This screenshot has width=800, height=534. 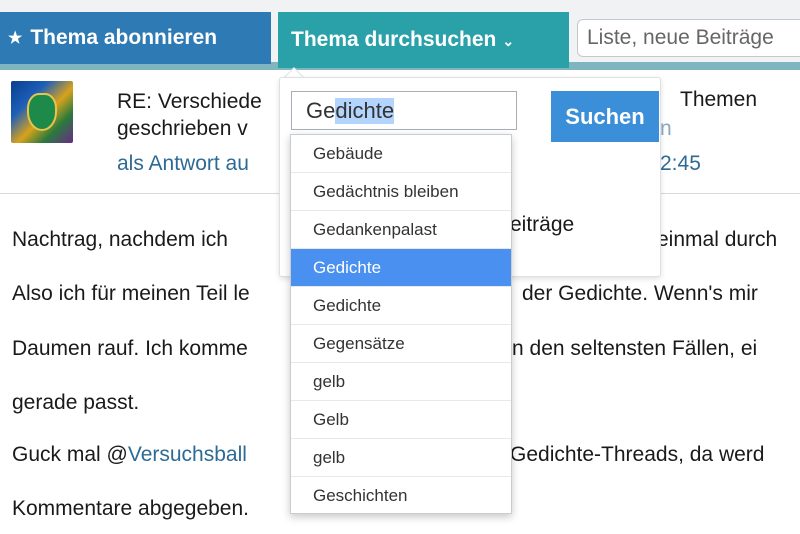 What do you see at coordinates (187, 454) in the screenshot?
I see `user-mention-link: Versuchsball` at bounding box center [187, 454].